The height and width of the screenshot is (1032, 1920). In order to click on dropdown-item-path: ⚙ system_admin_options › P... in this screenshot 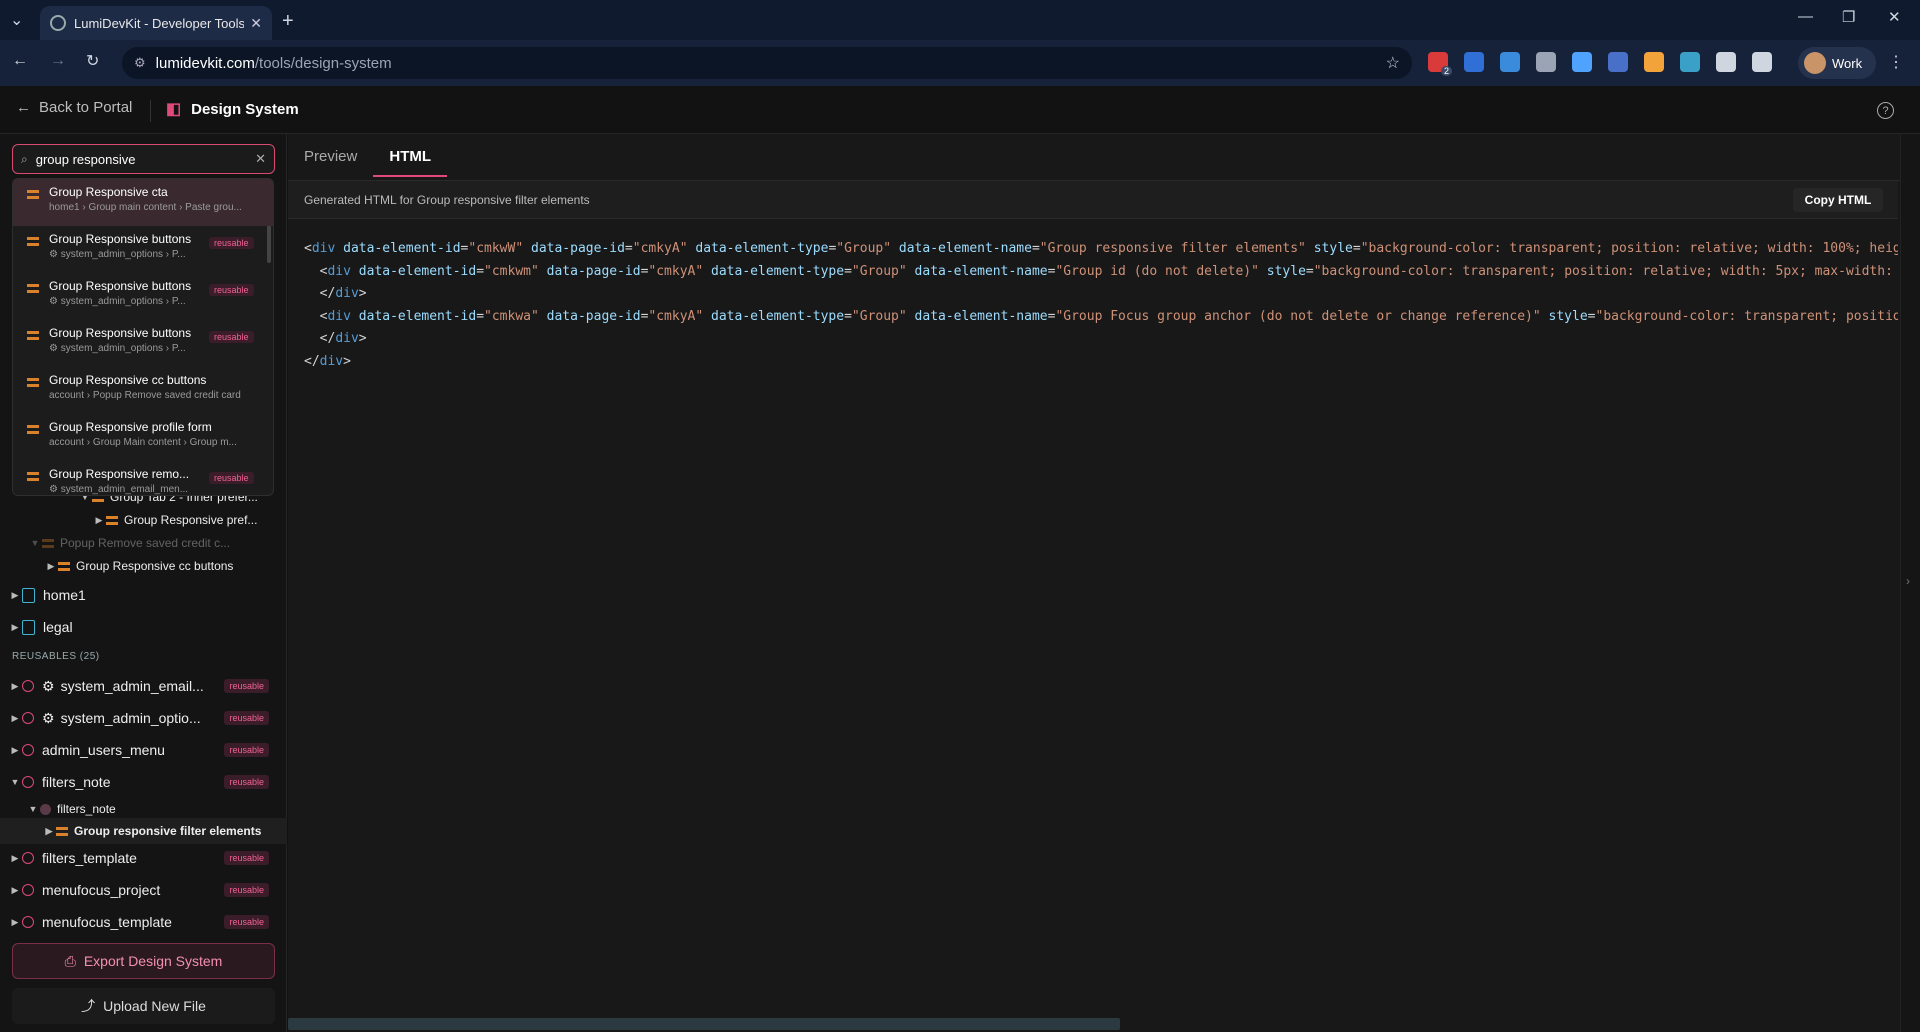, I will do `click(151, 254)`.